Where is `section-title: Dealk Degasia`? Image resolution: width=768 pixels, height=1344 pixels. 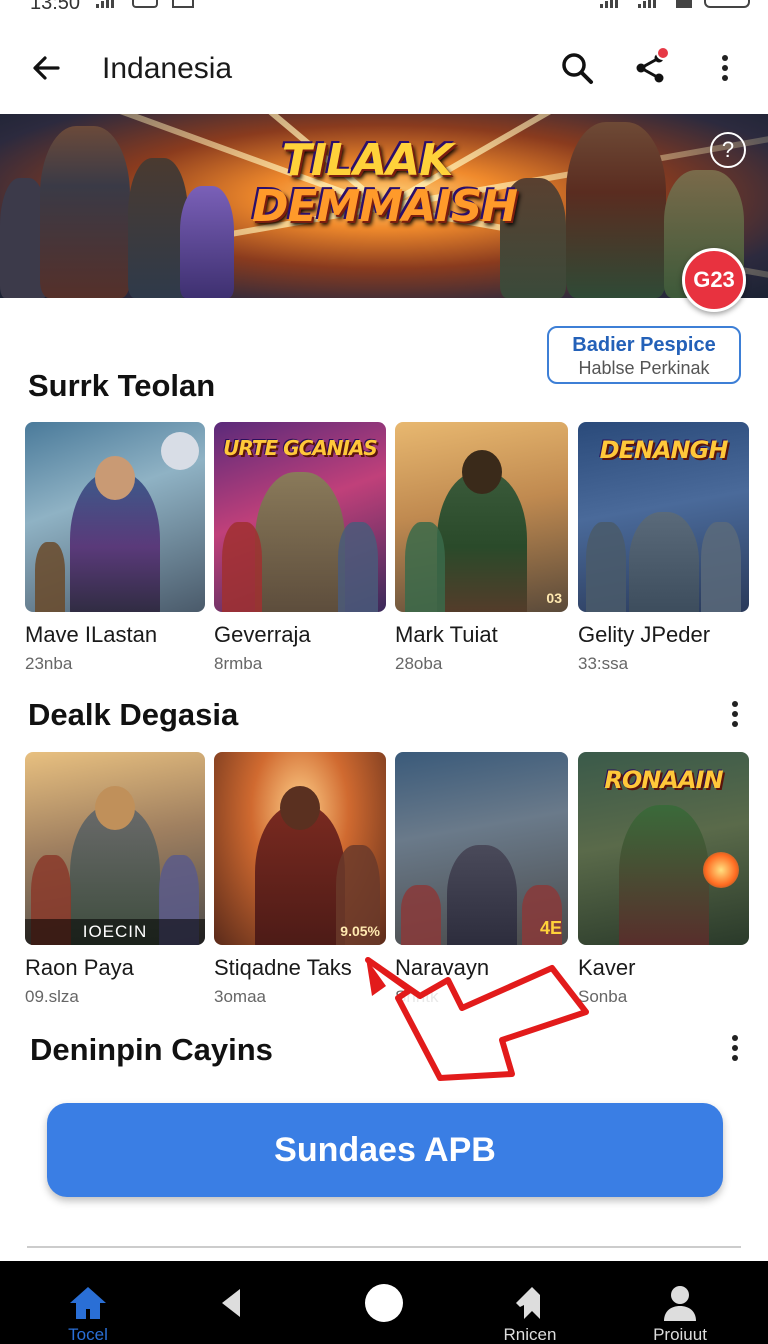 section-title: Dealk Degasia is located at coordinates (133, 714).